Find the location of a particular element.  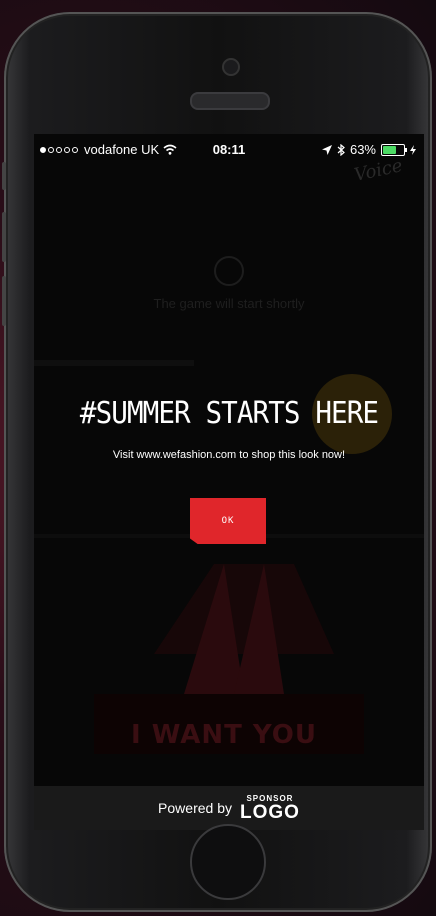

bluetooth-icon is located at coordinates (341, 149).